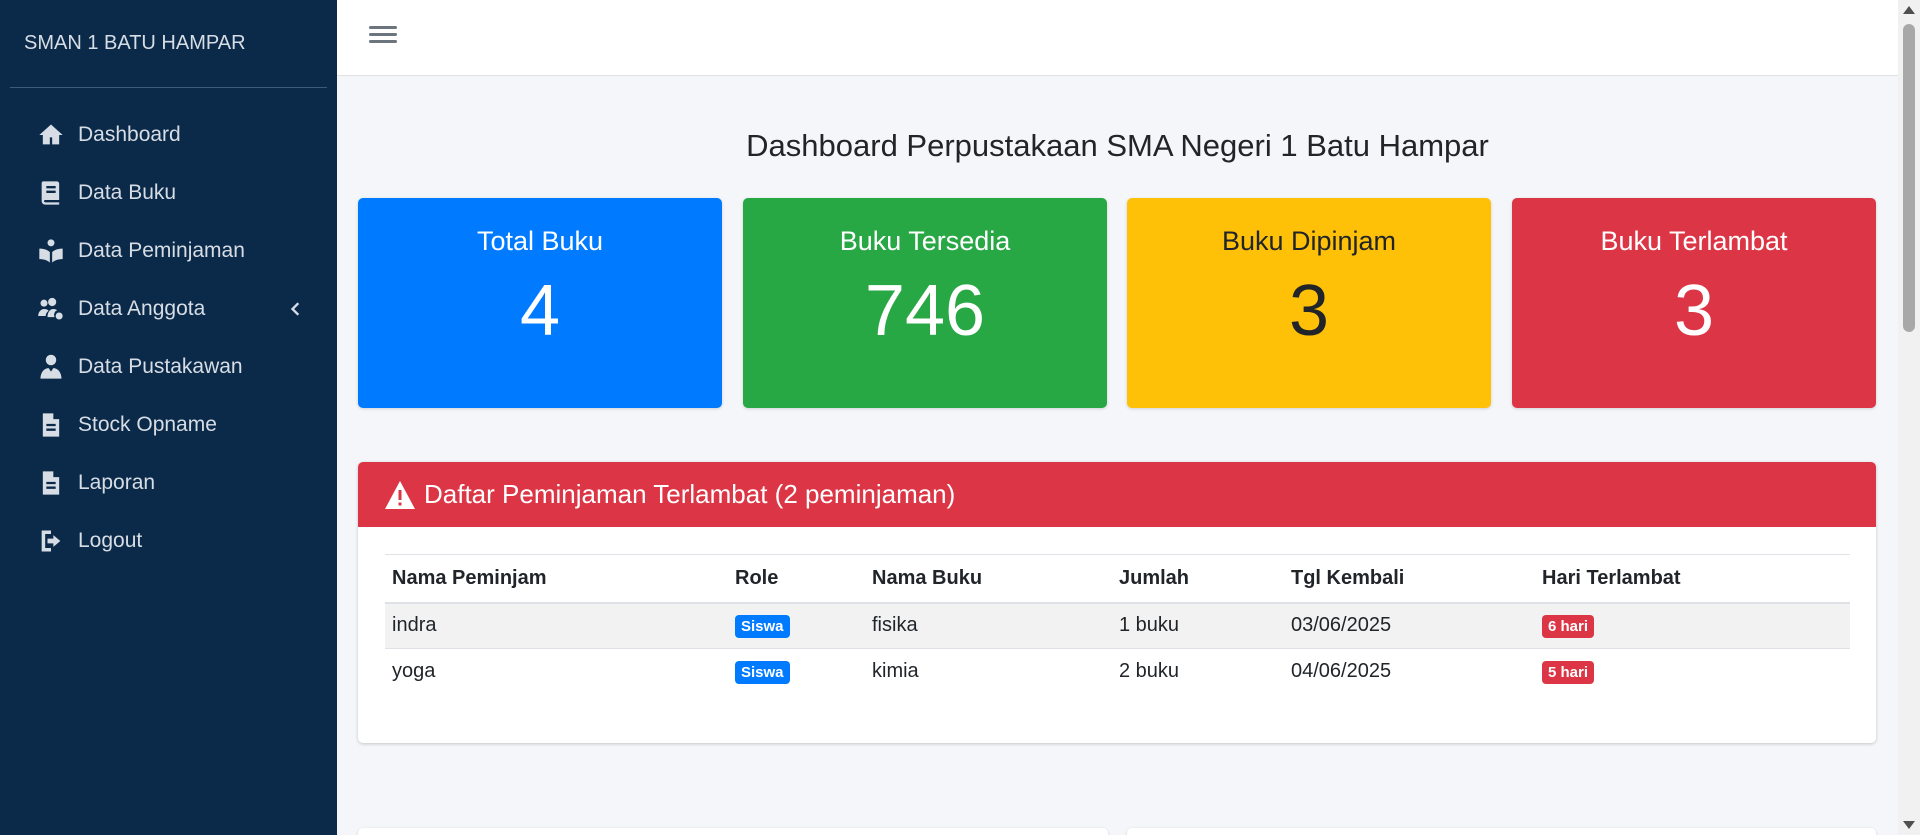 The height and width of the screenshot is (835, 1920). I want to click on topbar, so click(1117, 38).